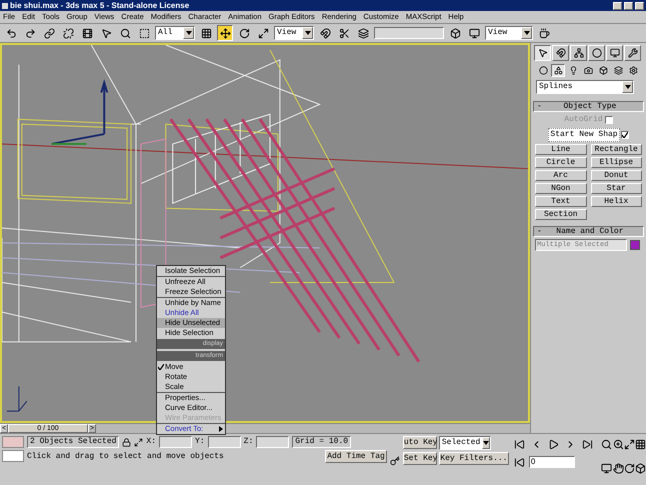 This screenshot has height=485, width=646. What do you see at coordinates (161, 367) in the screenshot?
I see `checkmark-icon` at bounding box center [161, 367].